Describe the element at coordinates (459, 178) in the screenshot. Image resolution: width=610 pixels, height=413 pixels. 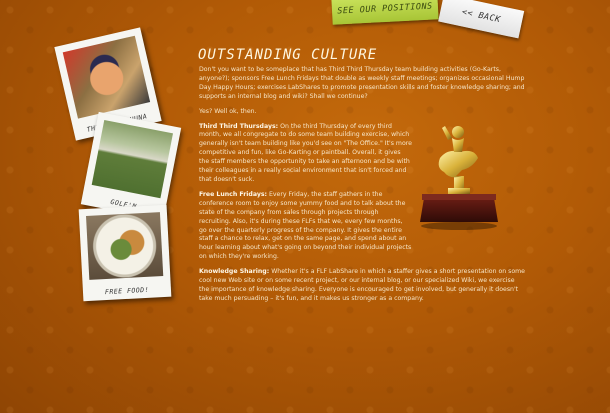
I see `trophy-image` at that location.